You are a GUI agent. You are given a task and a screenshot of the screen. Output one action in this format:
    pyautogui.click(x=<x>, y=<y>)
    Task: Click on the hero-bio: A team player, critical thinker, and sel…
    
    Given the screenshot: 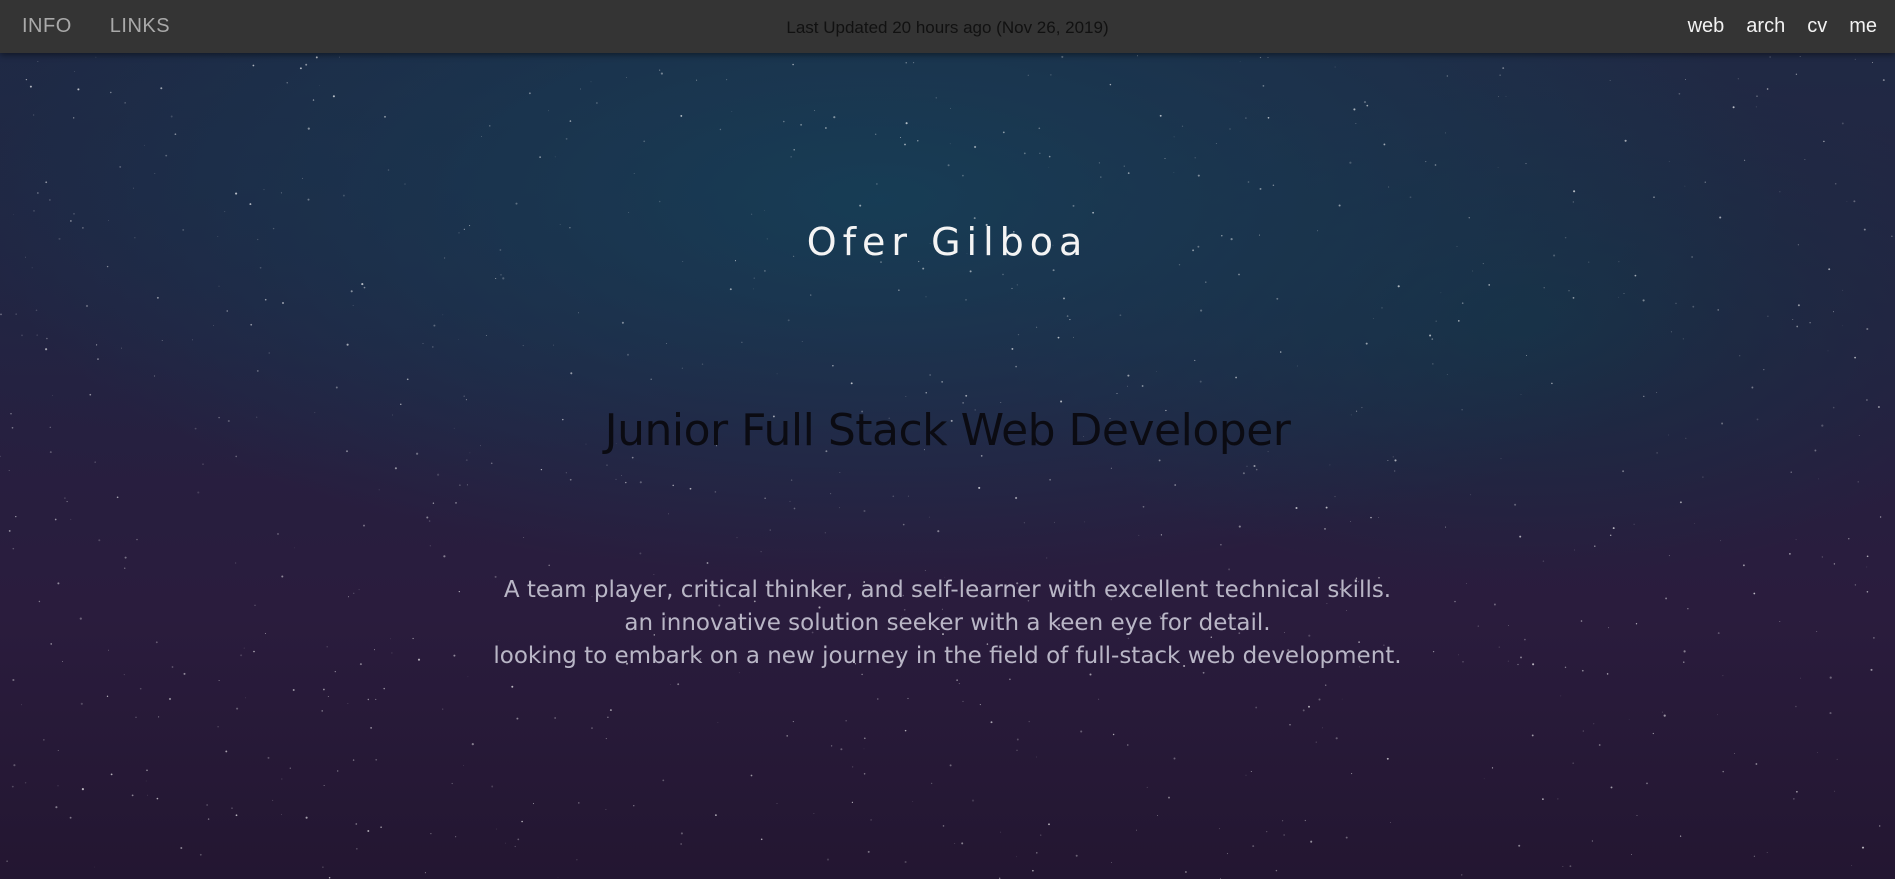 What is the action you would take?
    pyautogui.click(x=947, y=623)
    